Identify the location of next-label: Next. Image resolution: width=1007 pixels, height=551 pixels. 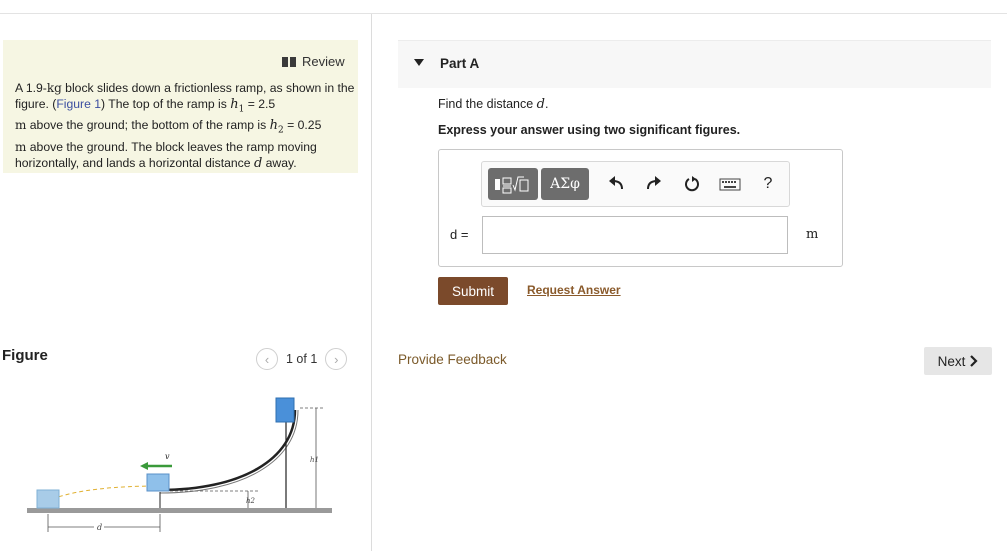
(951, 361).